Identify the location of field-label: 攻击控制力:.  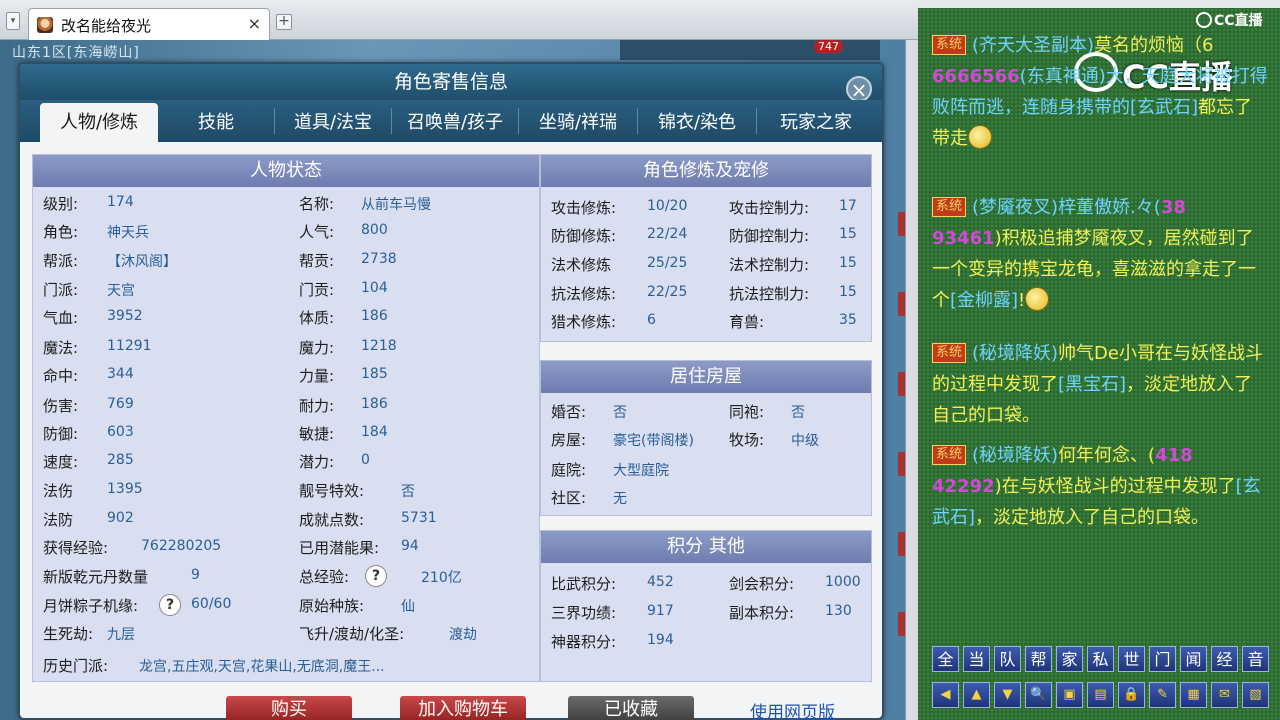
(769, 208).